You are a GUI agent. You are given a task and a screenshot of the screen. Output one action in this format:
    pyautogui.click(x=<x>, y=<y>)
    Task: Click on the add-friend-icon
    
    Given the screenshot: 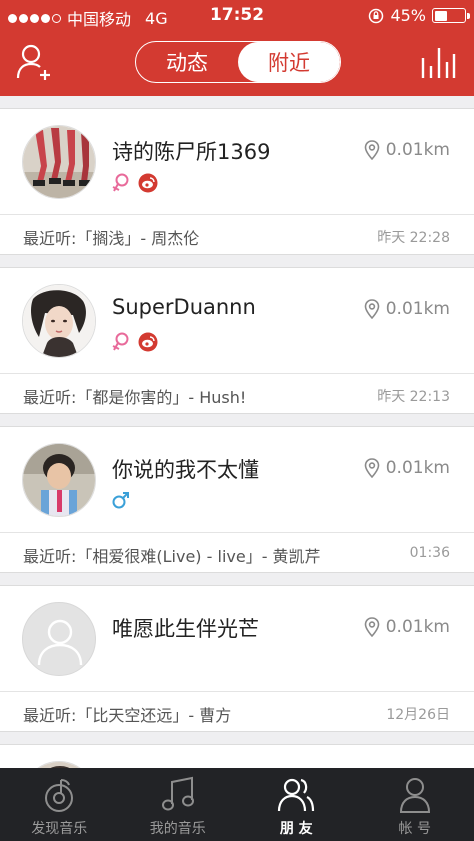 What is the action you would take?
    pyautogui.click(x=35, y=62)
    